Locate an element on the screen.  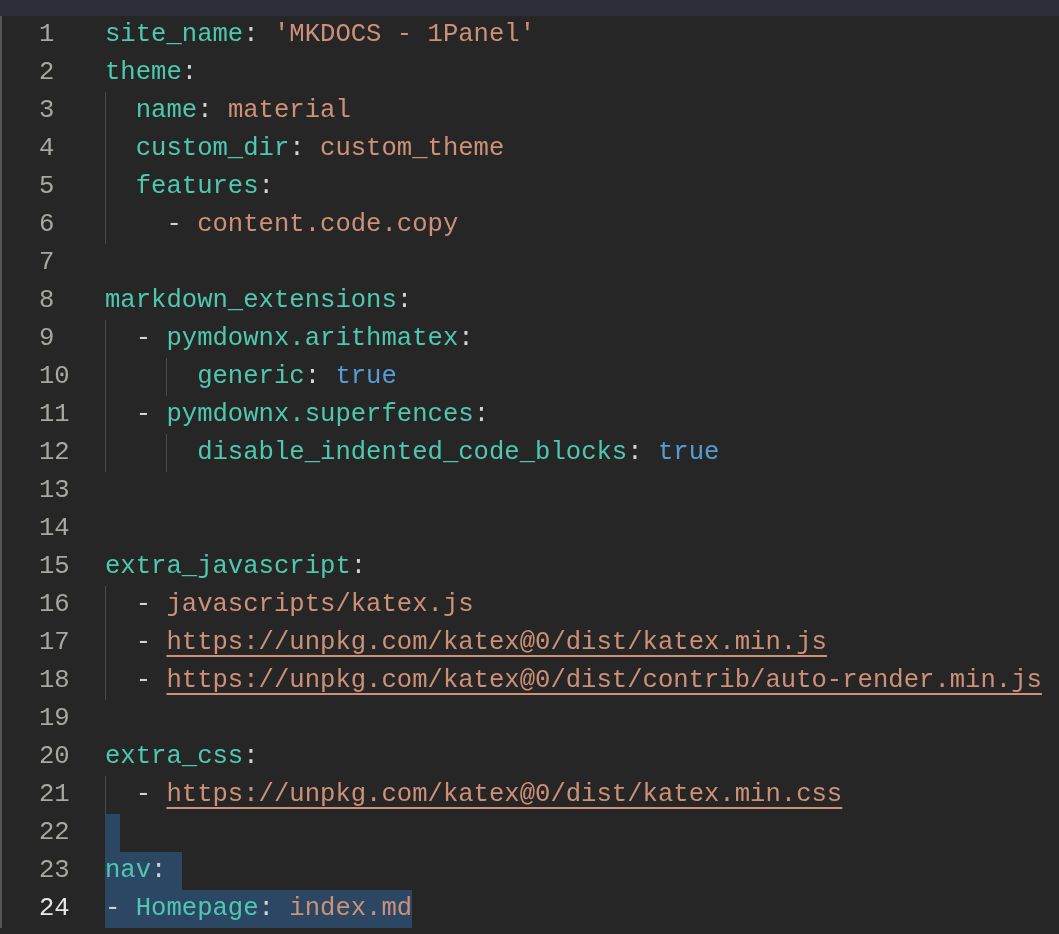
line-number: 17 is located at coordinates (54, 643).